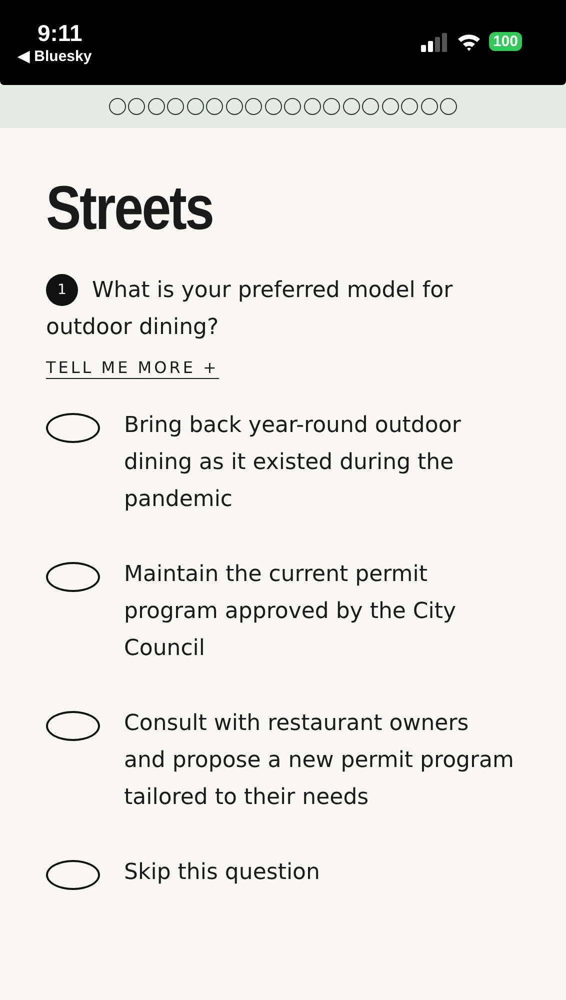 This screenshot has height=1000, width=566. Describe the element at coordinates (280, 309) in the screenshot. I see `question-text: 1 What is your preferred model for outdoor dining?` at that location.